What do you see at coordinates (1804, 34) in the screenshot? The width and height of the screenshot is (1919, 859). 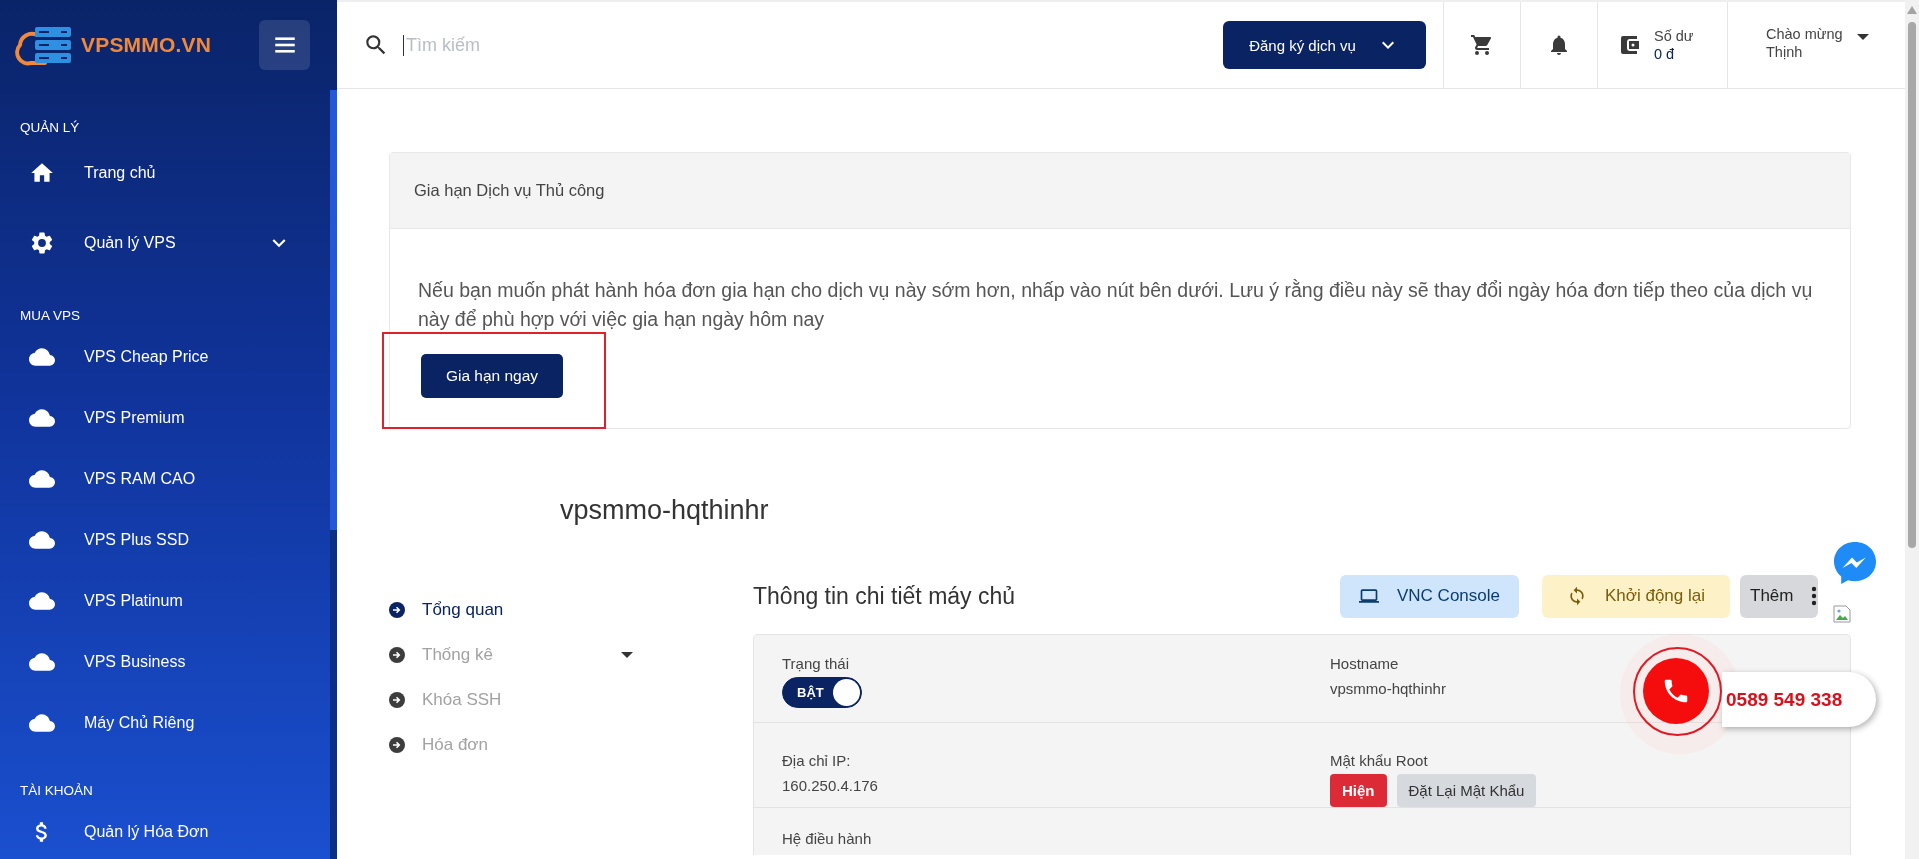 I see `greeting-text: Chào mừng` at bounding box center [1804, 34].